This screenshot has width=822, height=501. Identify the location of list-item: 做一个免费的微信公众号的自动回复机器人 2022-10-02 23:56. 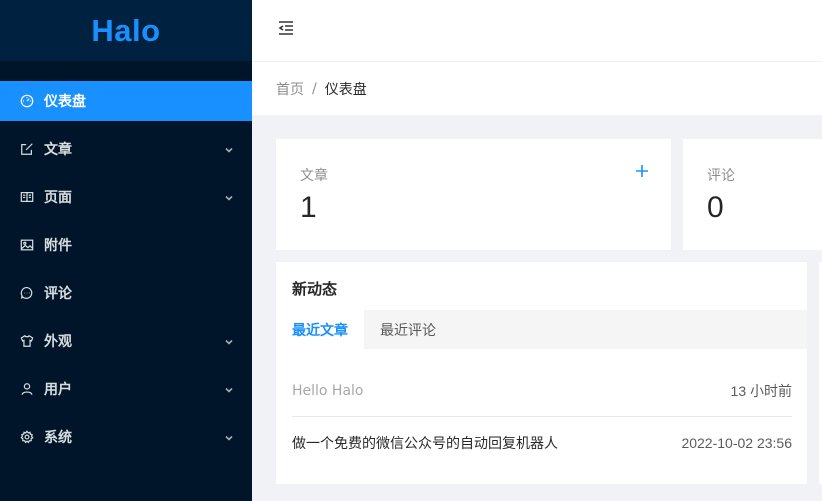
(542, 443).